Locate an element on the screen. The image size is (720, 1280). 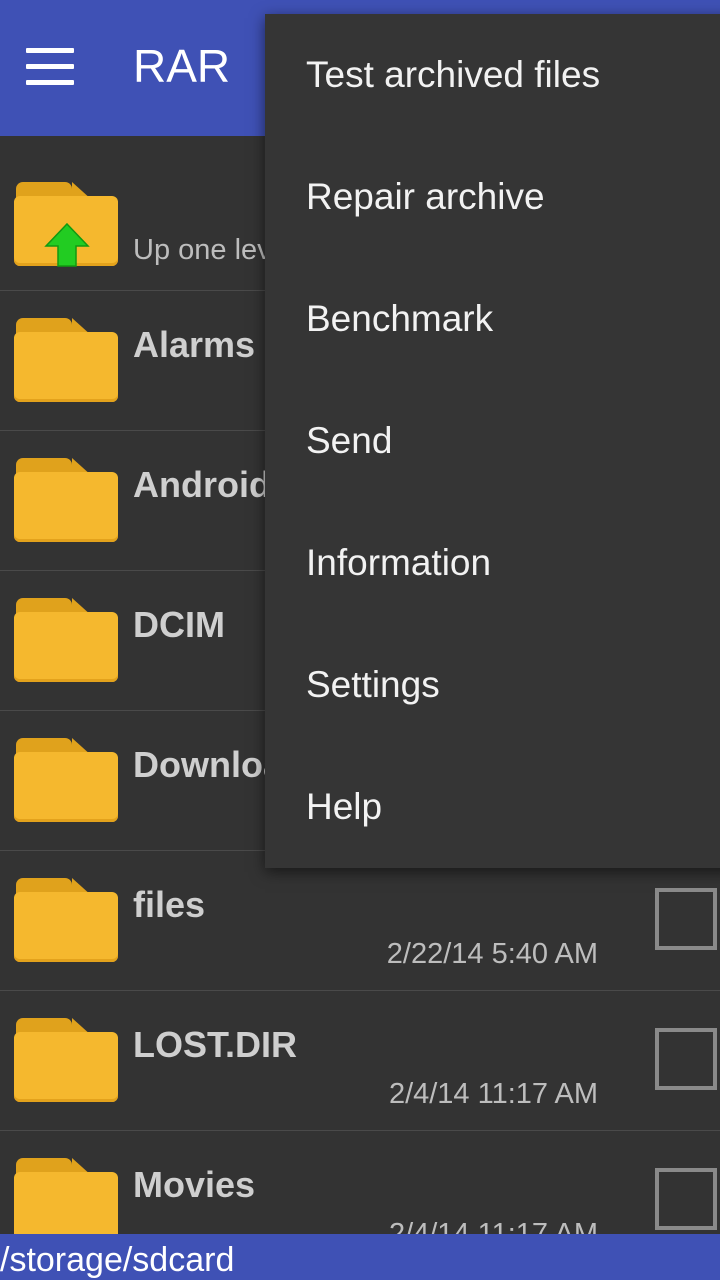
file-name: Movies is located at coordinates (194, 1184).